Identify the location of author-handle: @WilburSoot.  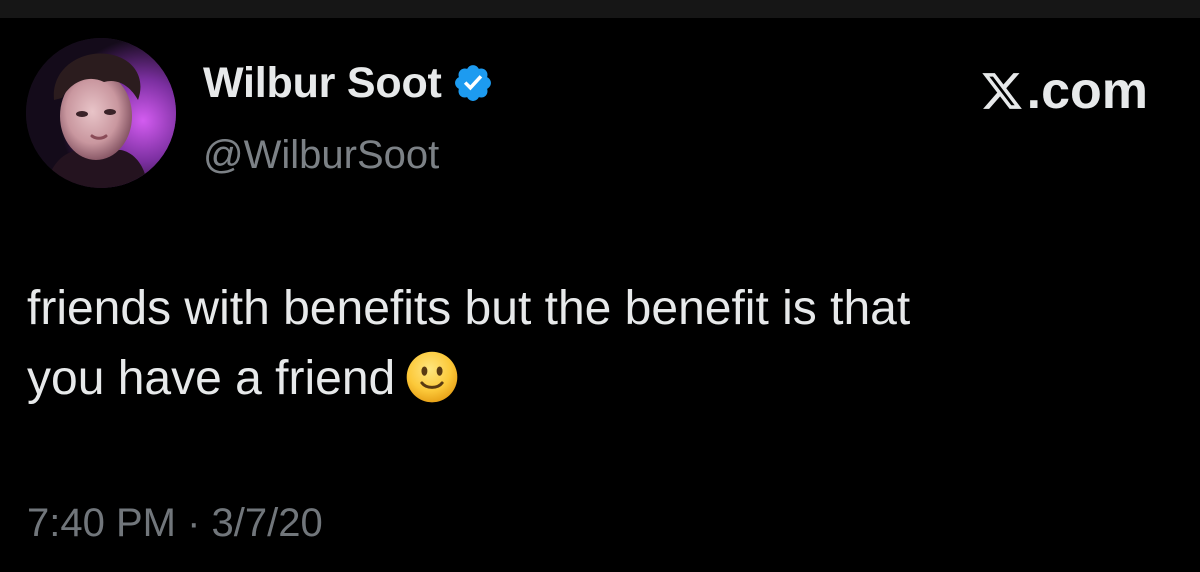
(321, 155).